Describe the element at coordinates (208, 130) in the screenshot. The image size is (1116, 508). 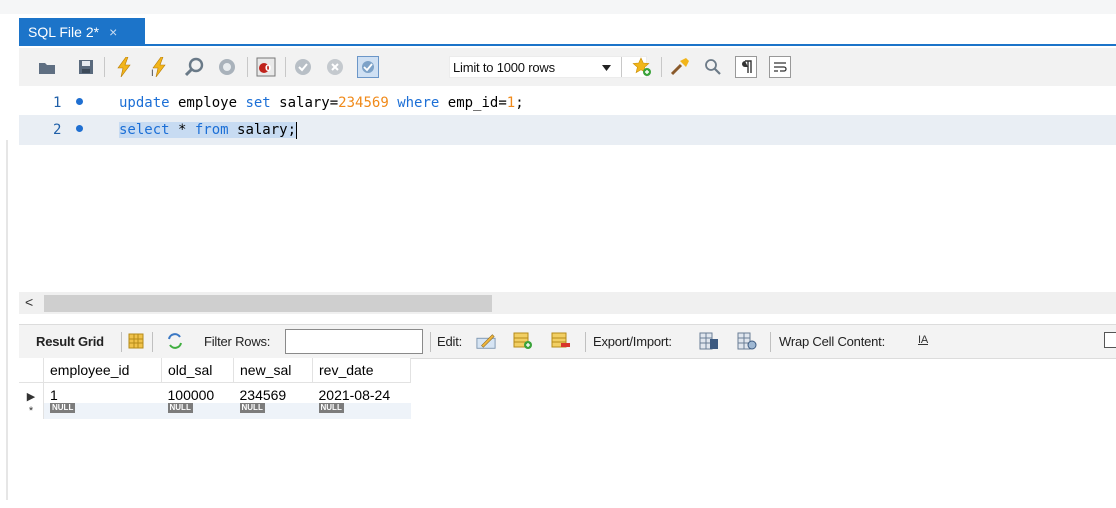
I see `code-line: select * from salary;` at that location.